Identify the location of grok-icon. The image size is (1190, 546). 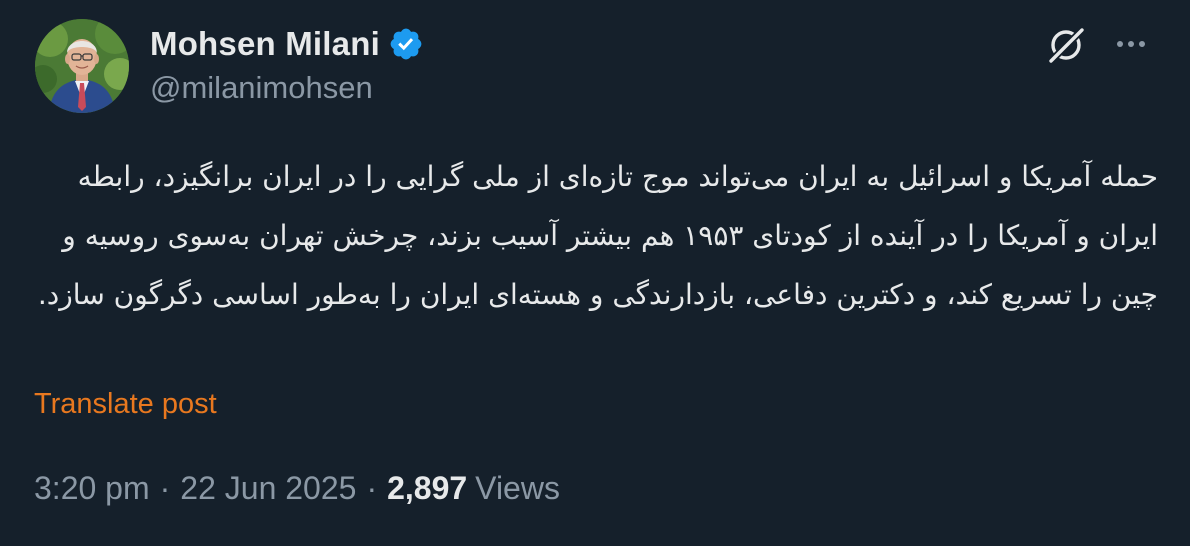
(1066, 45).